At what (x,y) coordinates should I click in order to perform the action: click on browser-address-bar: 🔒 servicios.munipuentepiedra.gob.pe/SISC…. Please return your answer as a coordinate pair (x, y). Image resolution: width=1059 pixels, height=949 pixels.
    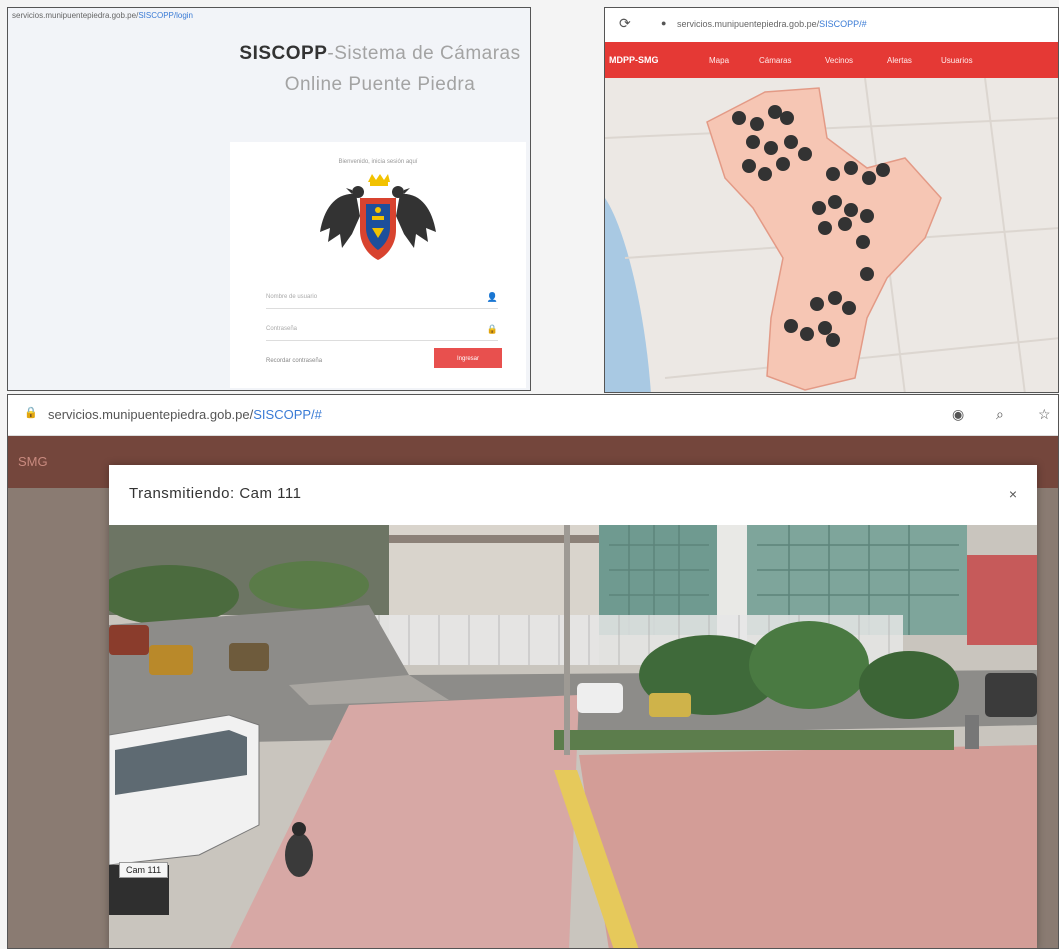
    Looking at the image, I should click on (533, 415).